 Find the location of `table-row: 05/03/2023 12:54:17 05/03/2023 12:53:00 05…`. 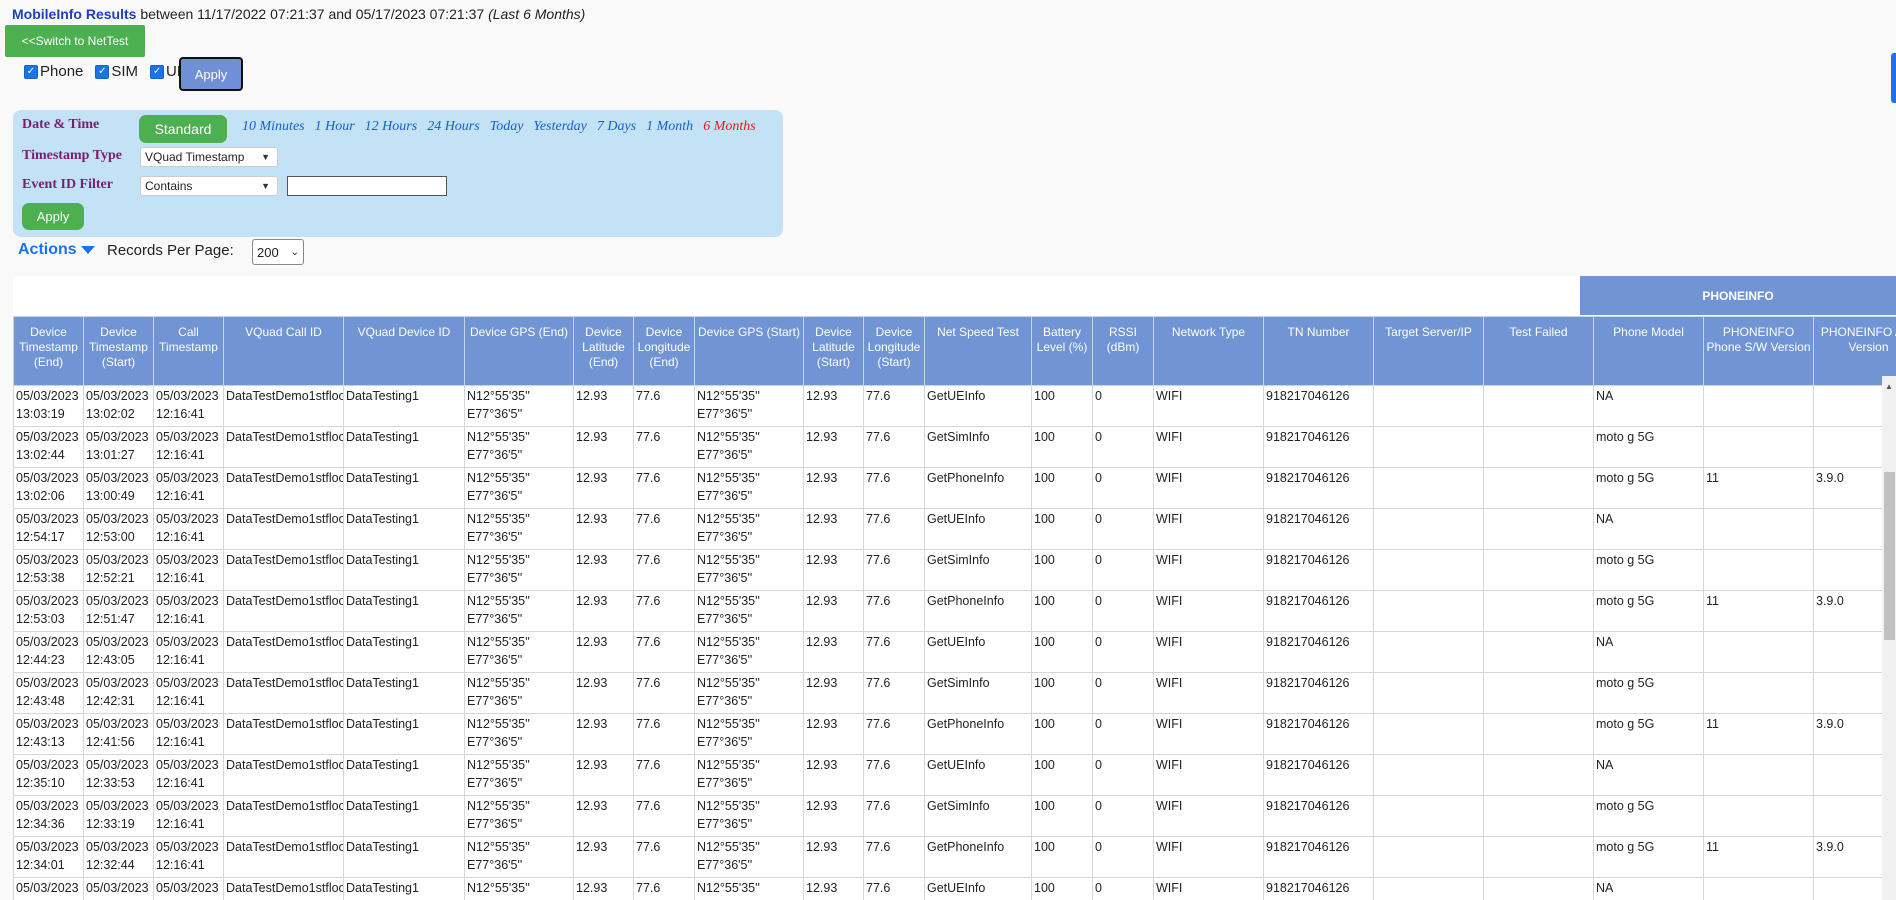

table-row: 05/03/2023 12:54:17 05/03/2023 12:53:00 05… is located at coordinates (954, 529).